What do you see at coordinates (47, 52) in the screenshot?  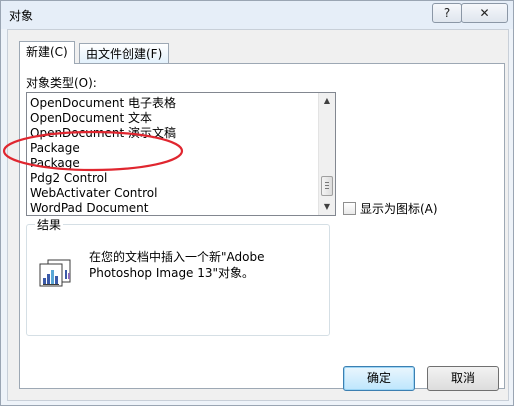 I see `tab-create-new: 新建(C)` at bounding box center [47, 52].